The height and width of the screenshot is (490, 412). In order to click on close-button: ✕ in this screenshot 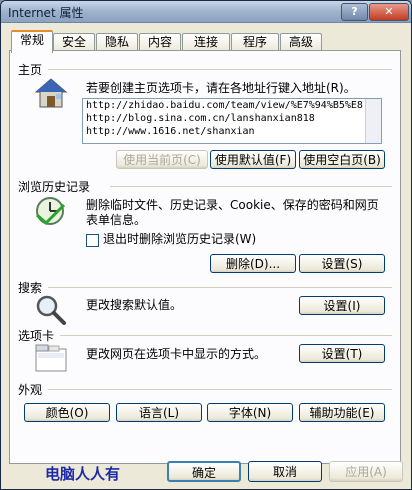, I will do `click(389, 12)`.